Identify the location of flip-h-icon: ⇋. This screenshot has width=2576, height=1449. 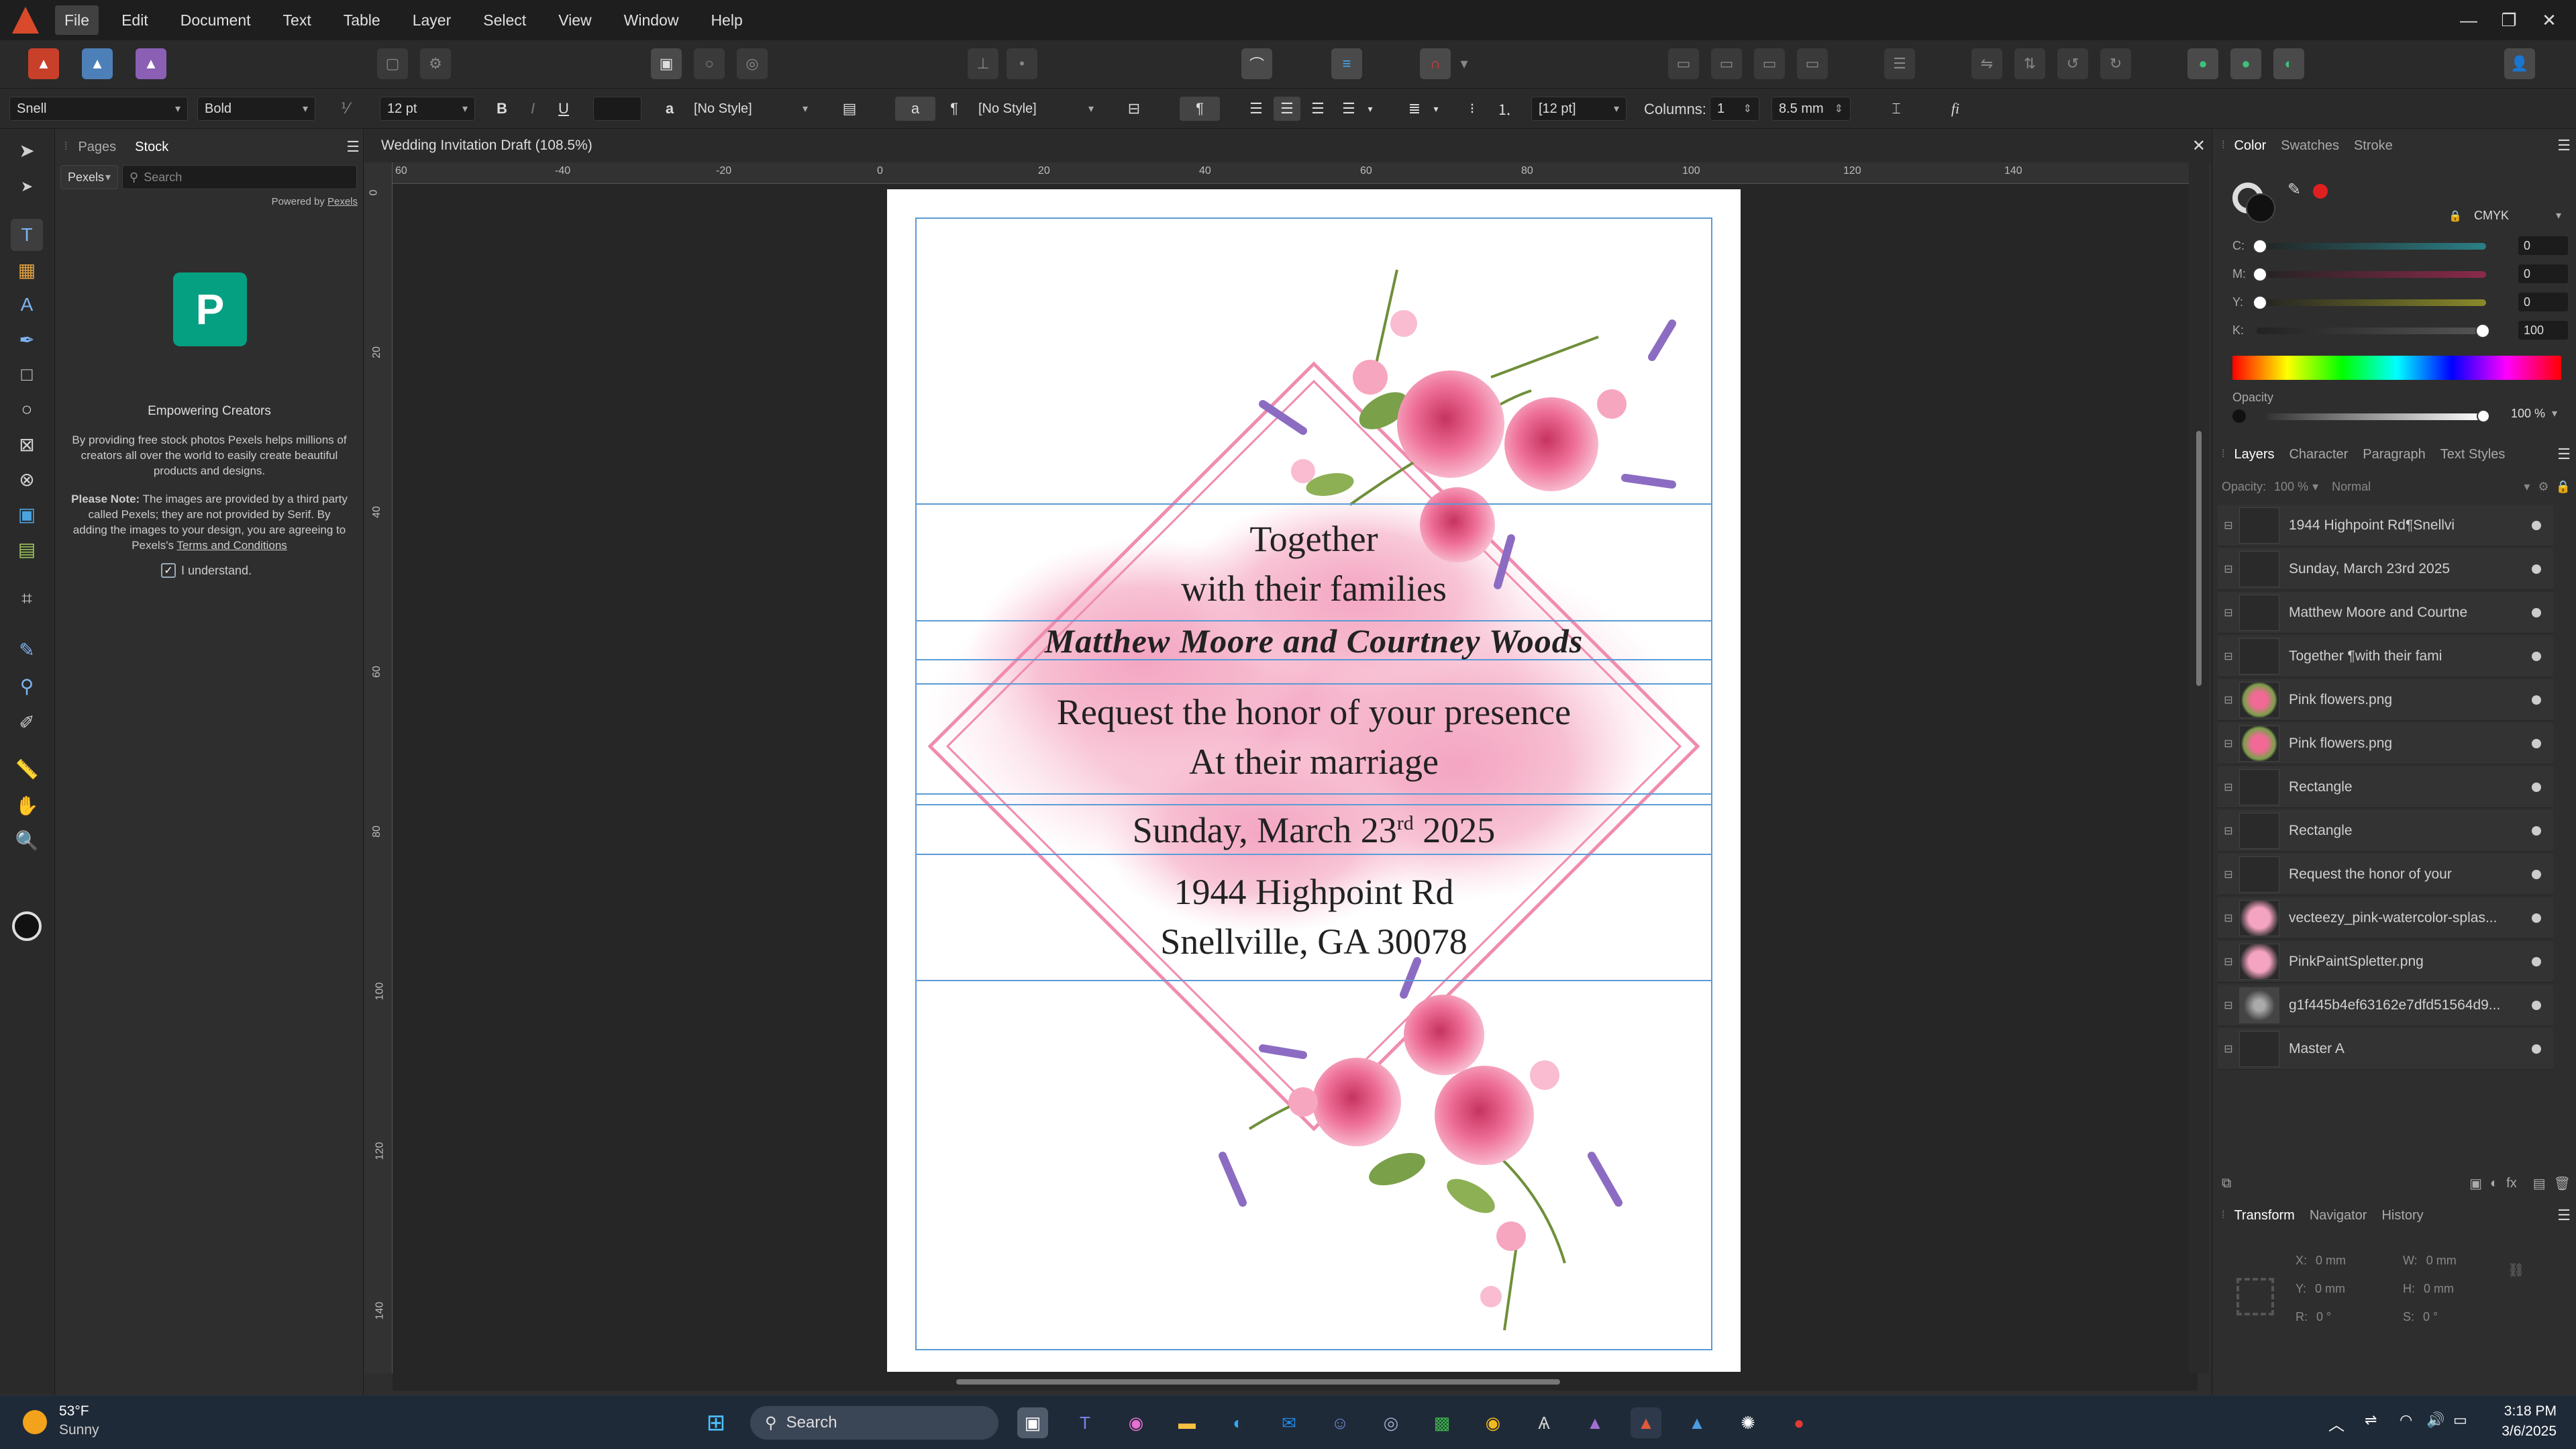
(1986, 63).